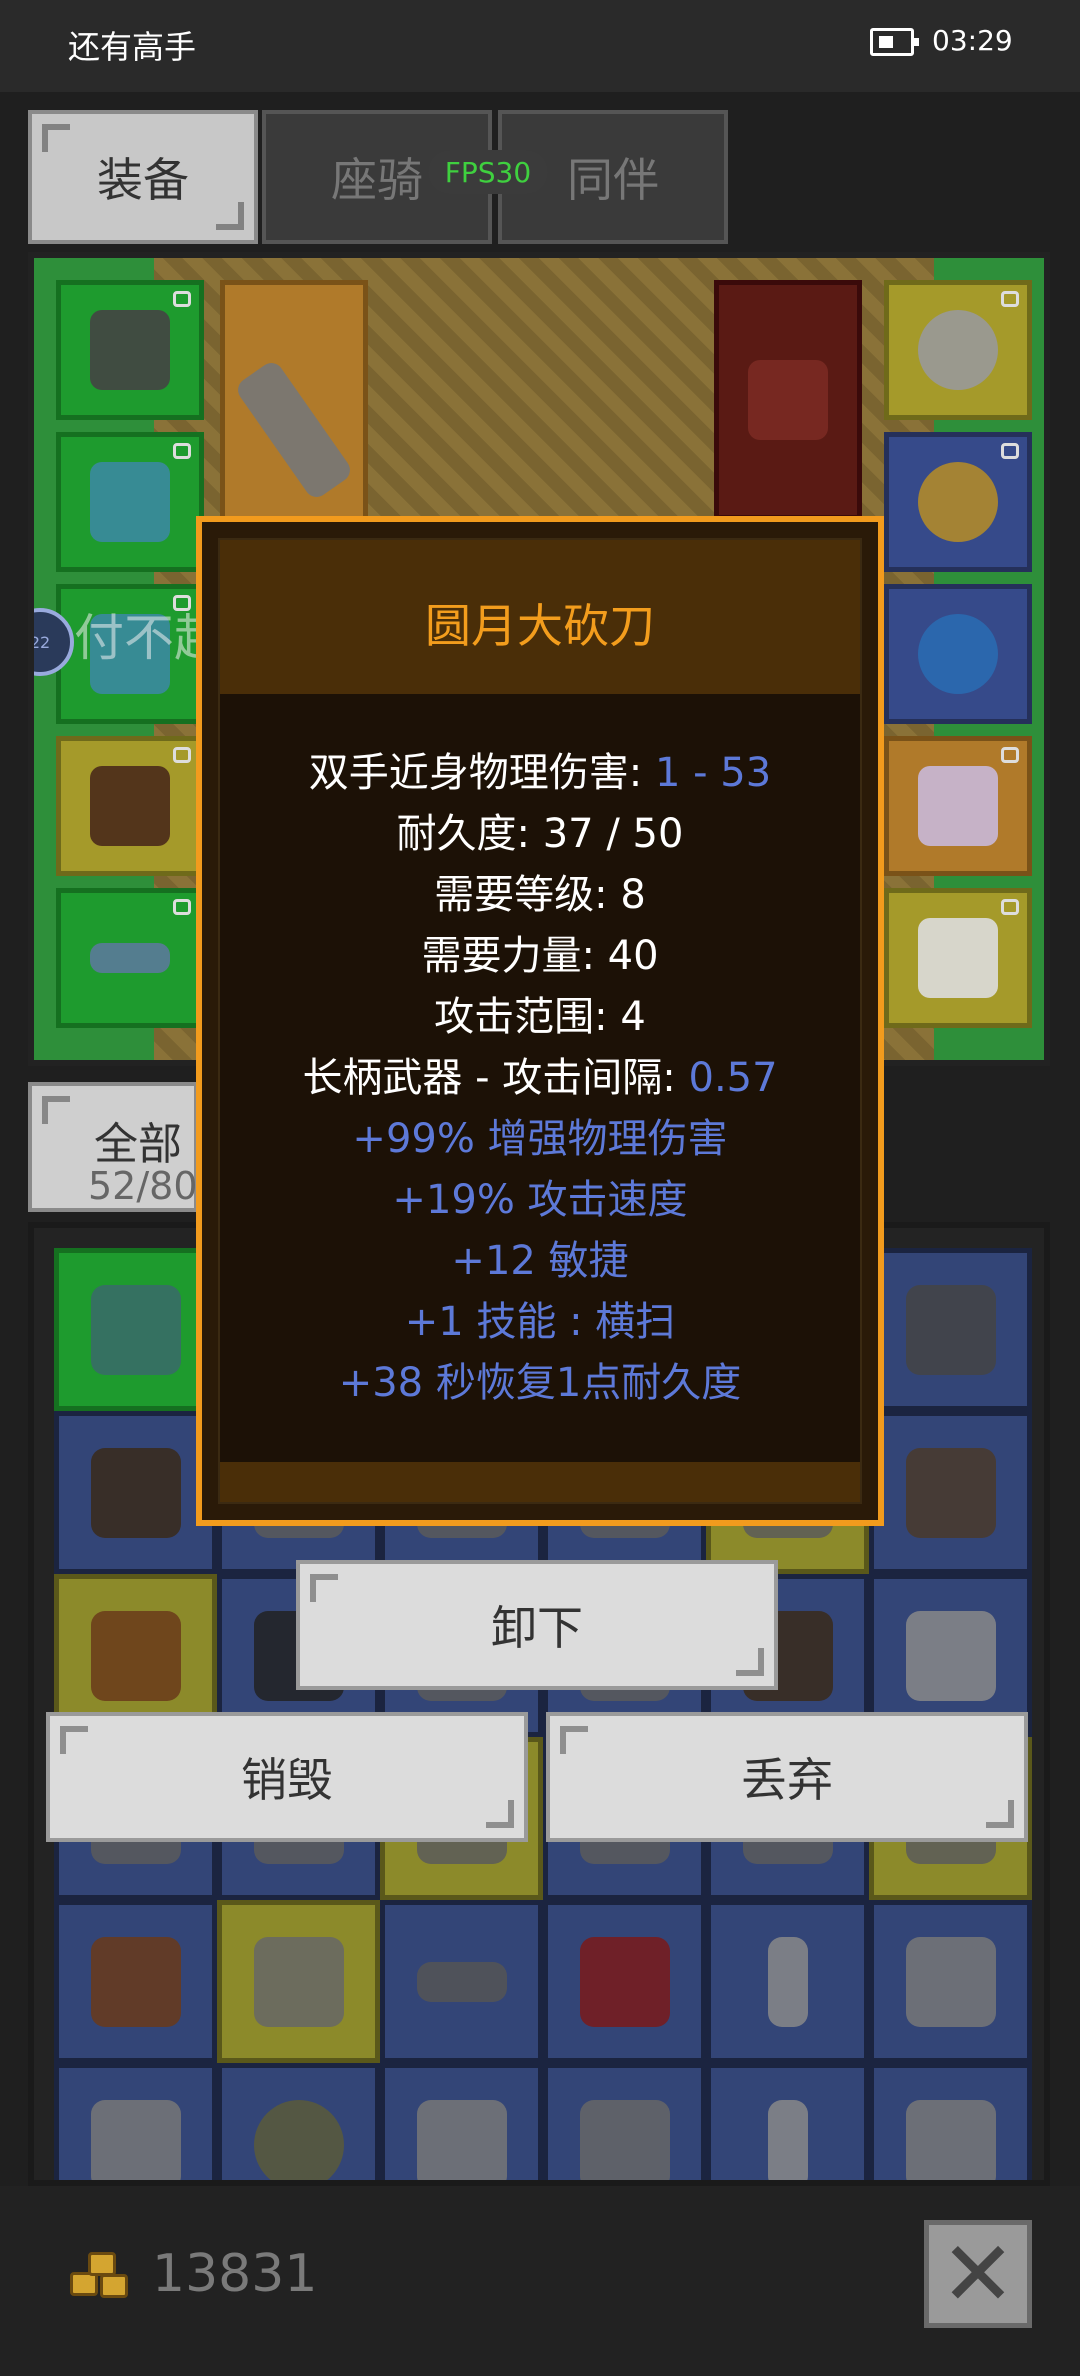  Describe the element at coordinates (540, 1261) in the screenshot. I see `bonus-stat: +12 敏捷` at that location.